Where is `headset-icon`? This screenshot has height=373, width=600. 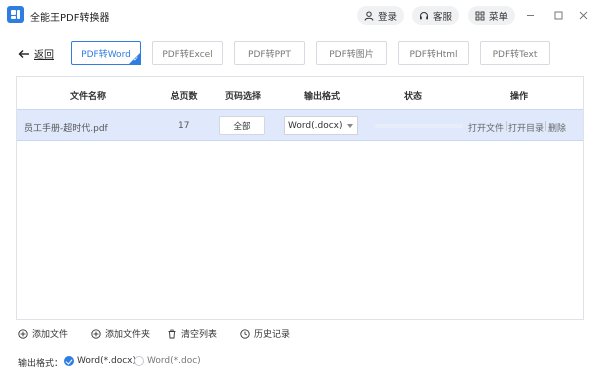
headset-icon is located at coordinates (424, 15).